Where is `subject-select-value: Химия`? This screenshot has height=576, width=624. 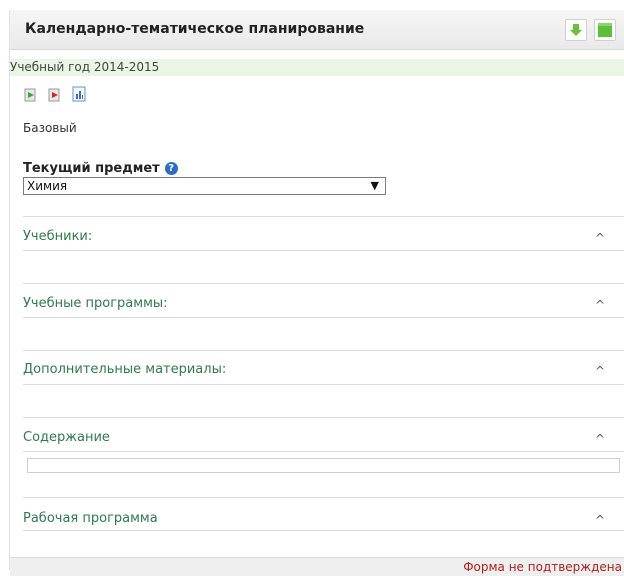 subject-select-value: Химия is located at coordinates (47, 186).